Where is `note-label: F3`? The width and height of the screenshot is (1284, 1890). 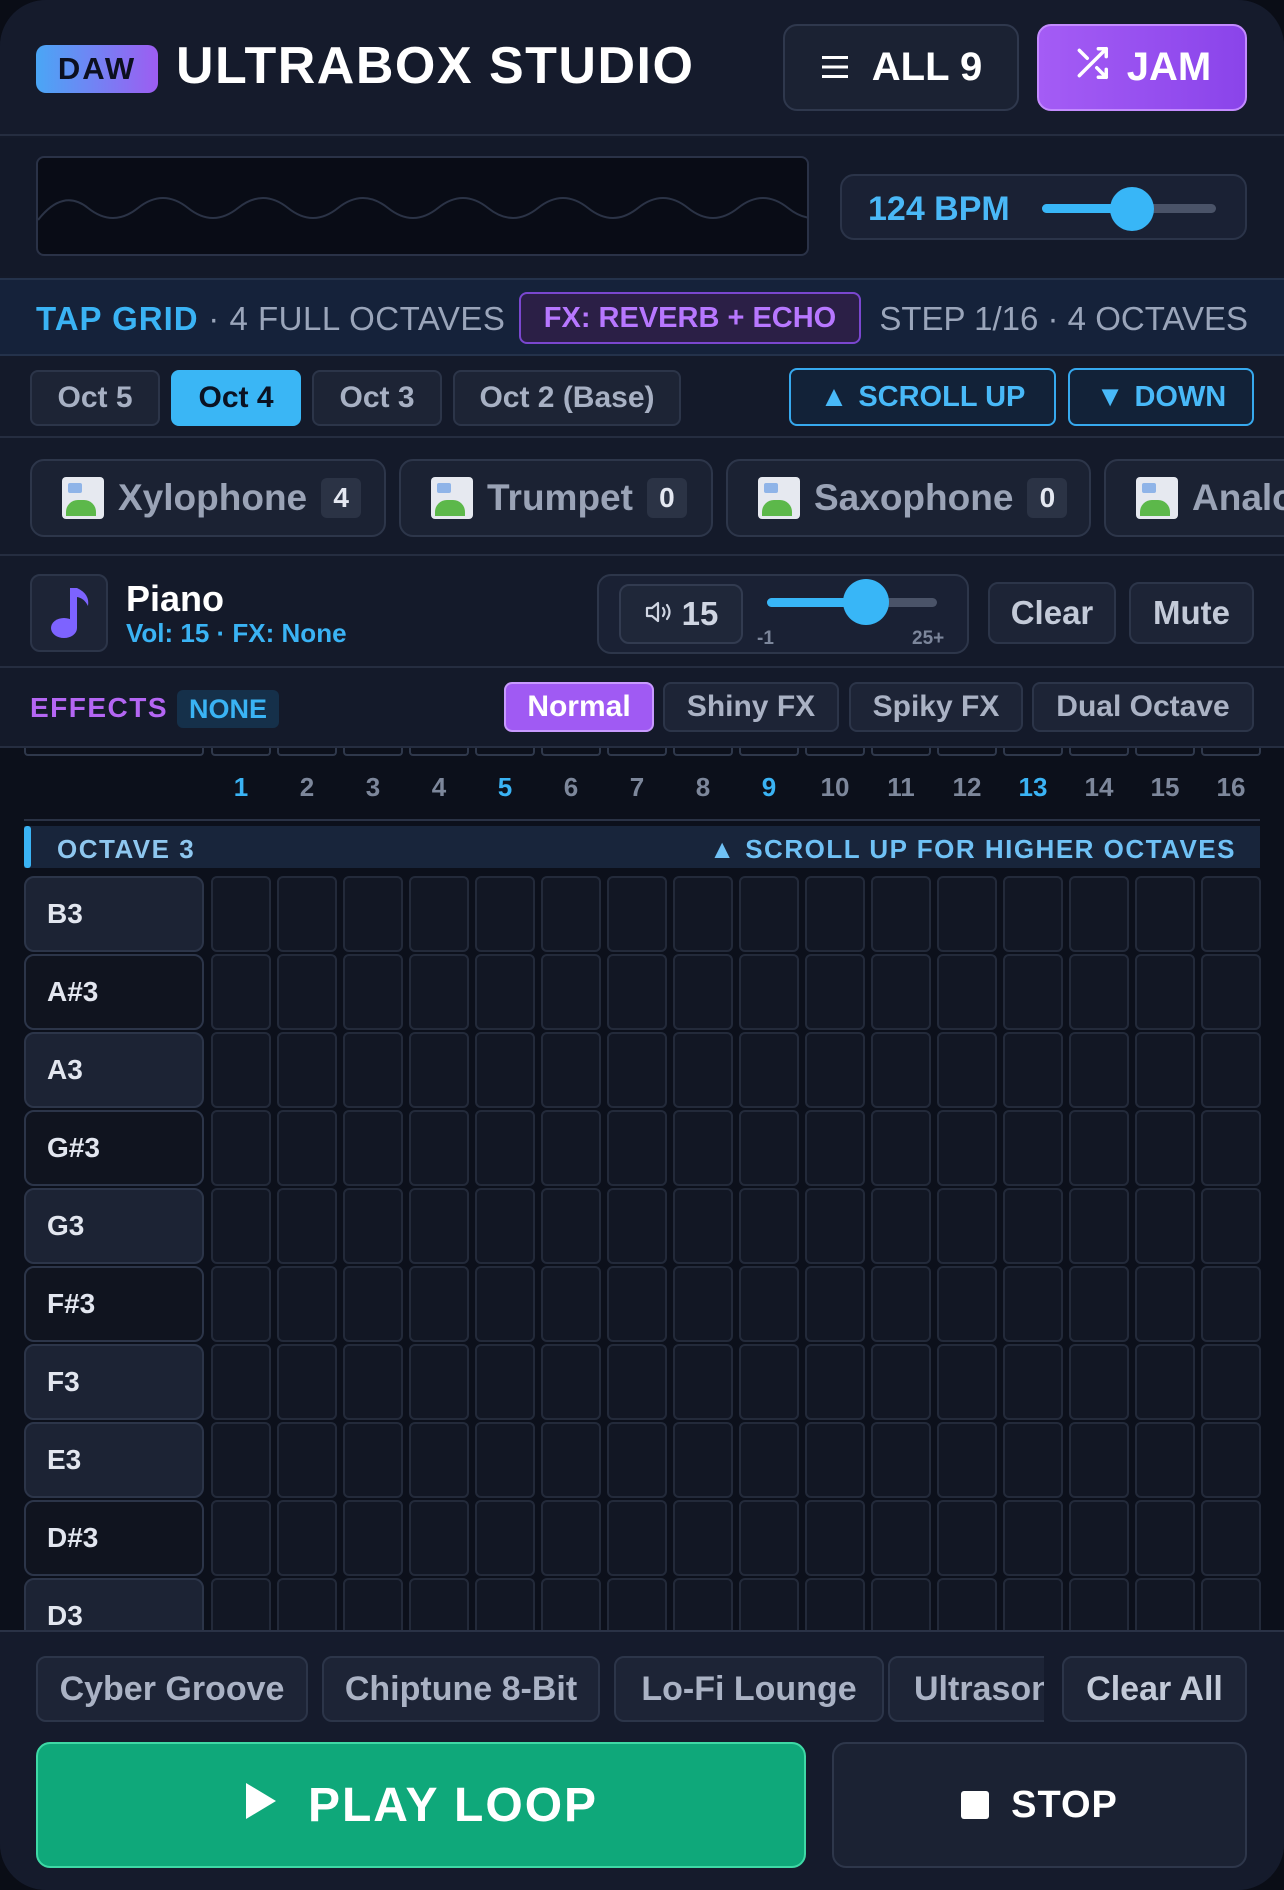 note-label: F3 is located at coordinates (114, 1382).